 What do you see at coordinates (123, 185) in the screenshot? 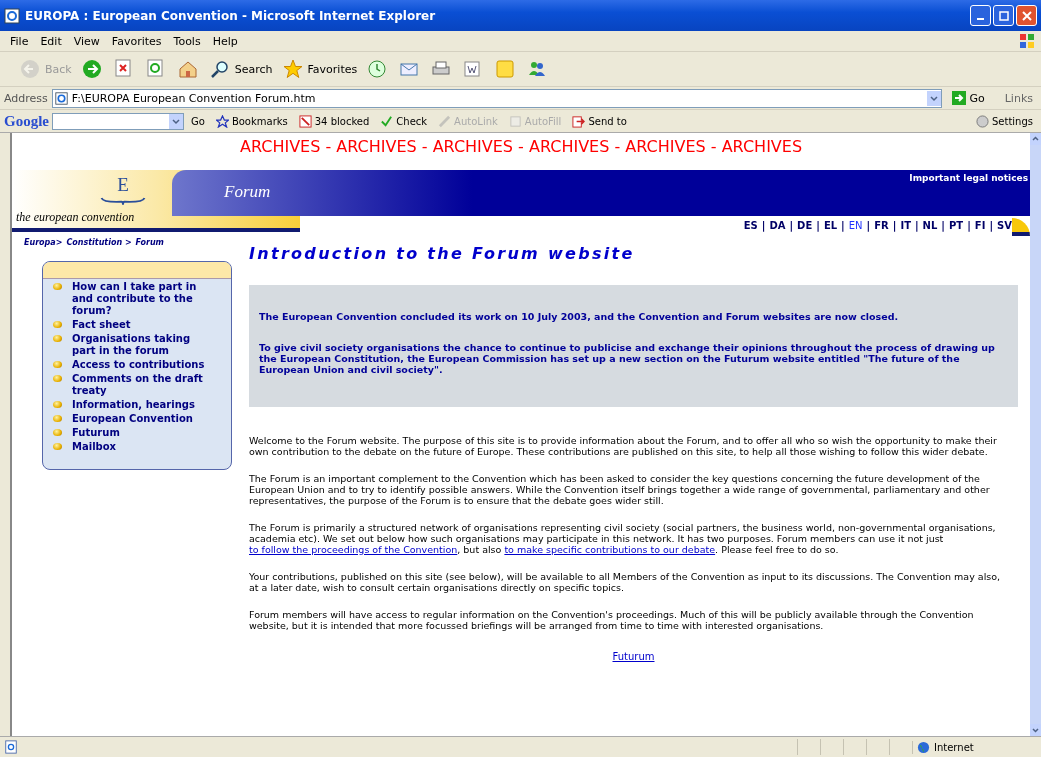
I see `logo-letter: E` at bounding box center [123, 185].